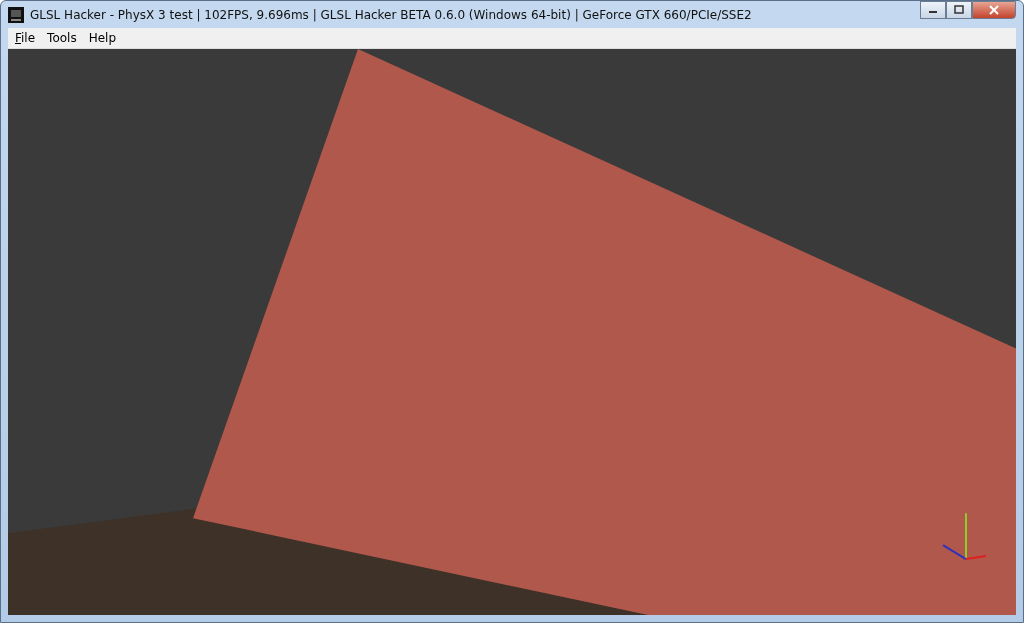 This screenshot has height=623, width=1024. What do you see at coordinates (391, 14) in the screenshot?
I see `window-title: GLSL Hacker - PhysX 3 test | 102FPS, 9.696ms | GLSL Hacker BETA 0.6.0 (Windows 64-bit) | GeForce GTX 660/PCIe/SSE2` at bounding box center [391, 14].